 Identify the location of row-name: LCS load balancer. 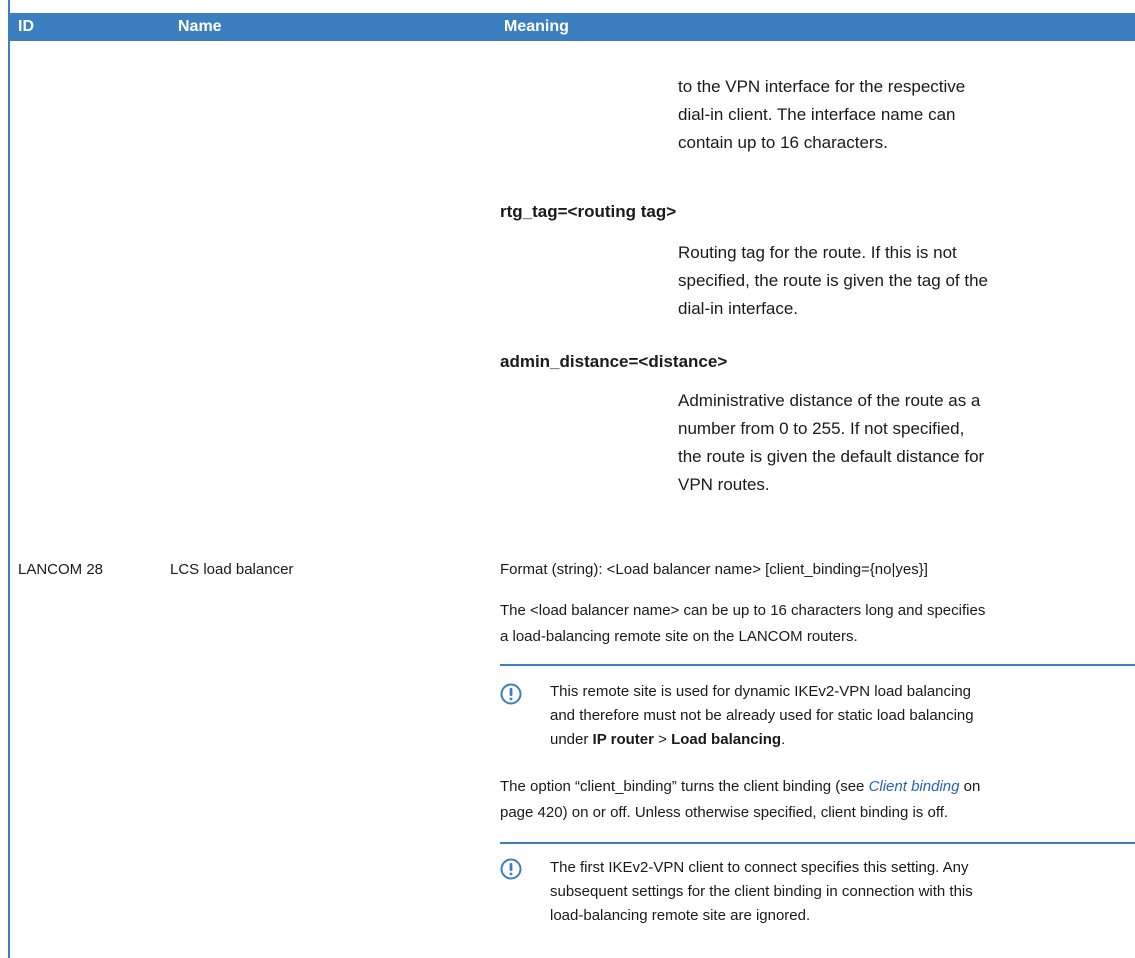
(232, 569).